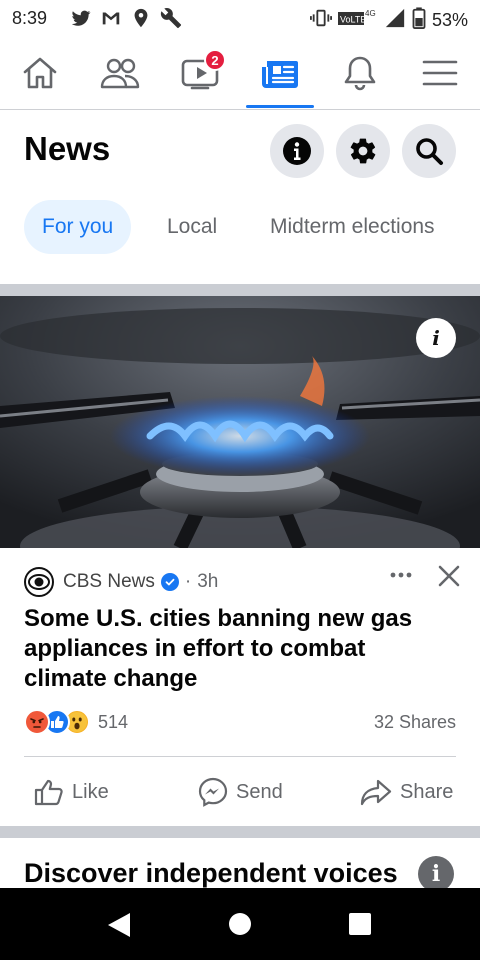 This screenshot has width=480, height=960. What do you see at coordinates (415, 722) in the screenshot?
I see `share-count: 32 Shares` at bounding box center [415, 722].